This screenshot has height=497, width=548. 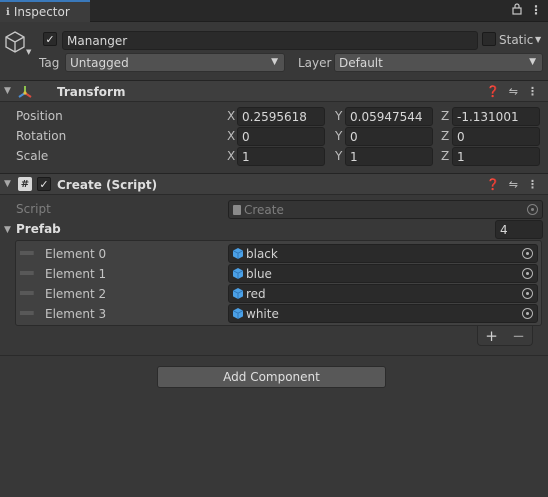 What do you see at coordinates (281, 116) in the screenshot?
I see `position-x-field: 0.2595618` at bounding box center [281, 116].